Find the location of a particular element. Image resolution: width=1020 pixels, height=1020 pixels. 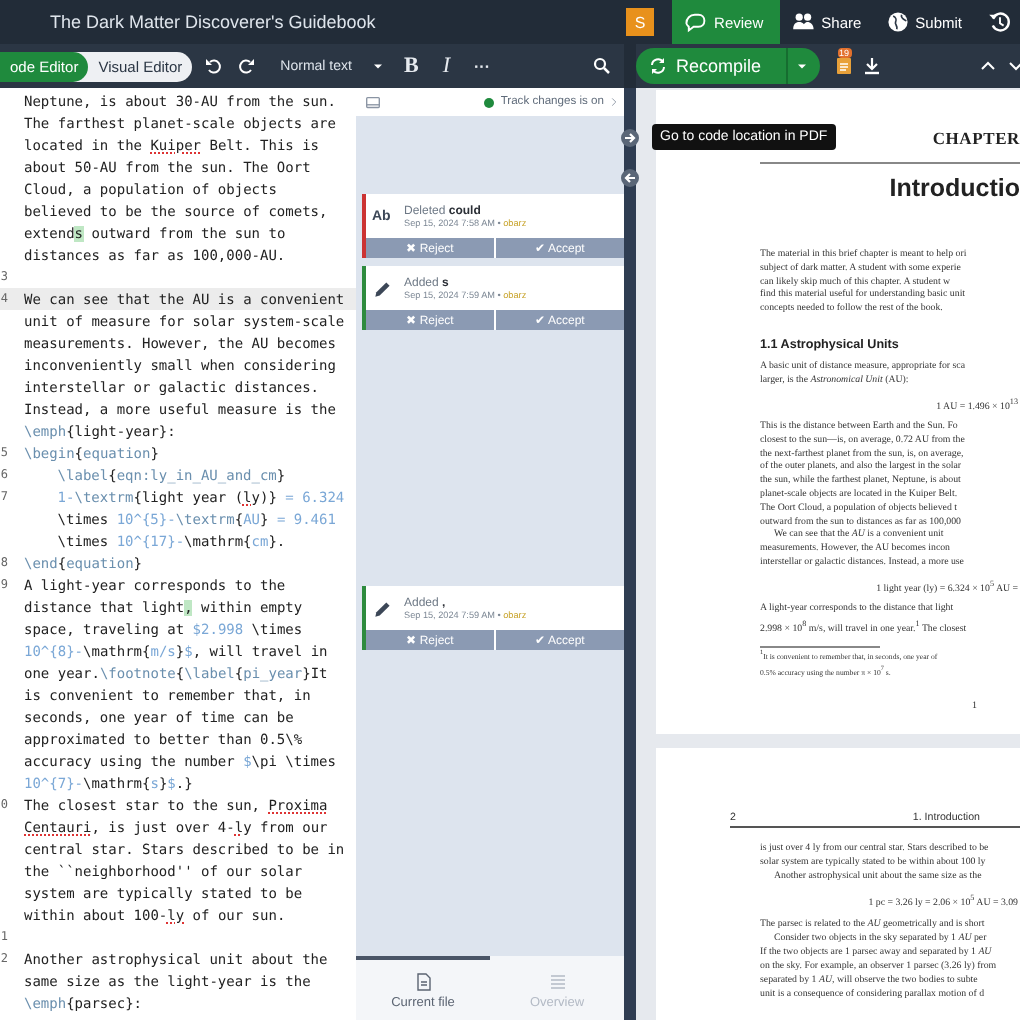

arrow-left-icon is located at coordinates (630, 178).